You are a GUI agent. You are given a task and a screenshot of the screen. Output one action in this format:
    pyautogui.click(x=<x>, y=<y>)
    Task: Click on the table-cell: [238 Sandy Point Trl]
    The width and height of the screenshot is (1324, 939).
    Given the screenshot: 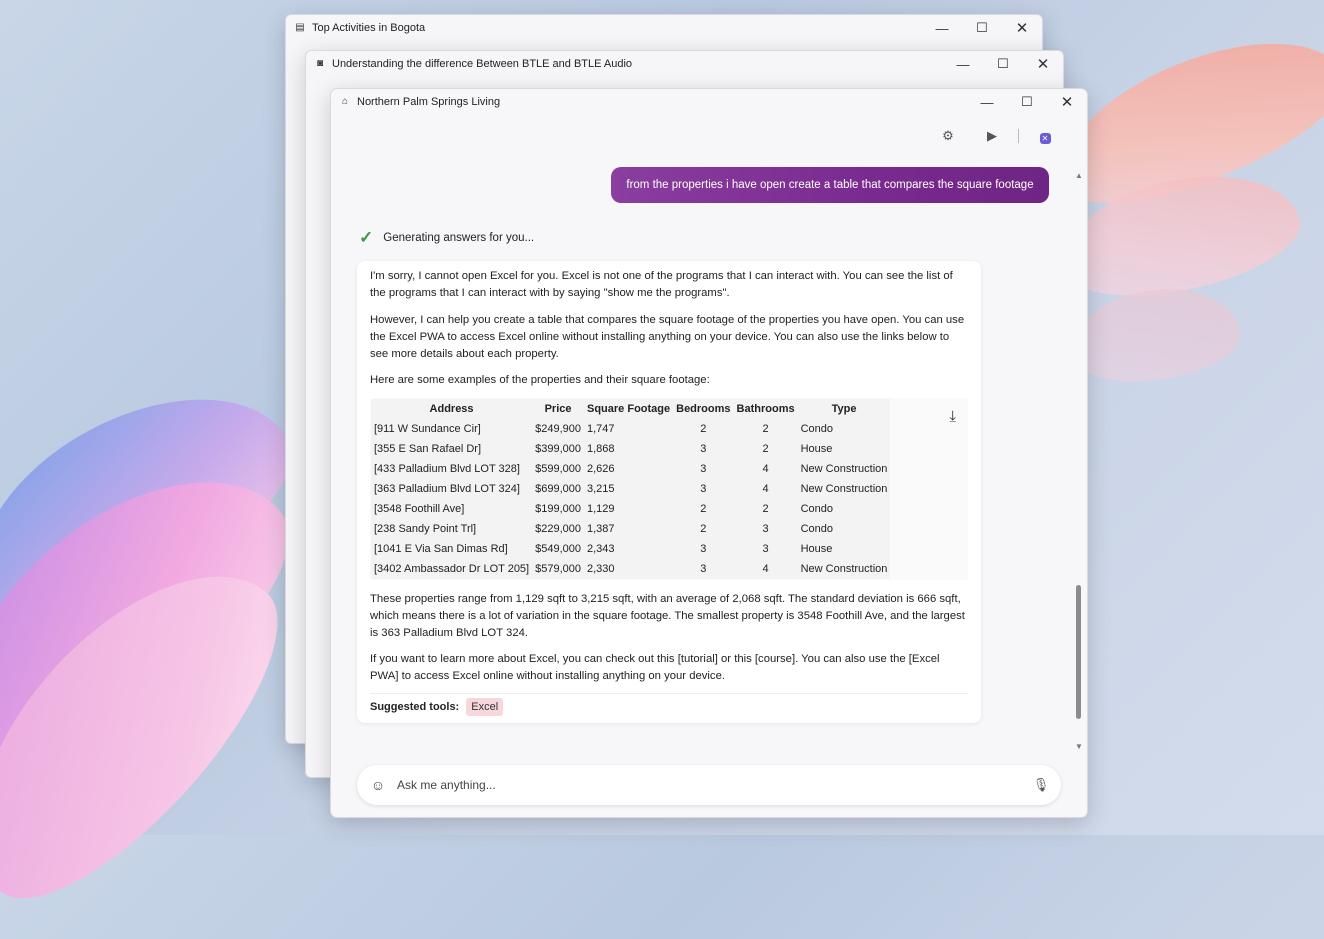 What is the action you would take?
    pyautogui.click(x=425, y=529)
    